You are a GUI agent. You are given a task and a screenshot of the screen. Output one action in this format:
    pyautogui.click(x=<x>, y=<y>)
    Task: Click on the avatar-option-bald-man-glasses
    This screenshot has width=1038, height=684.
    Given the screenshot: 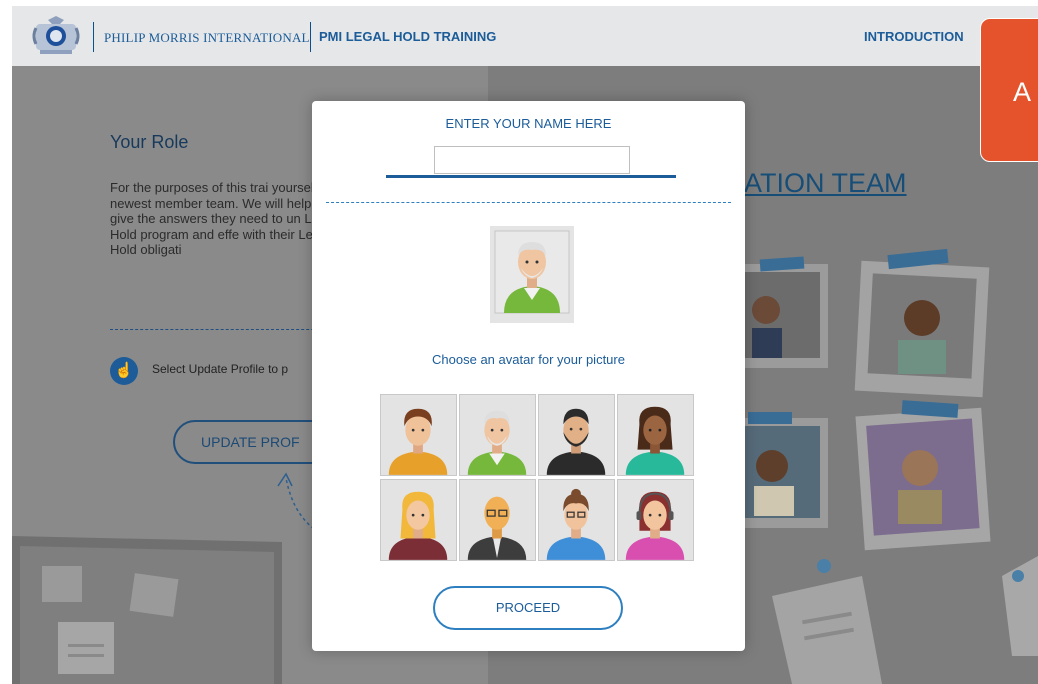 What is the action you would take?
    pyautogui.click(x=497, y=520)
    